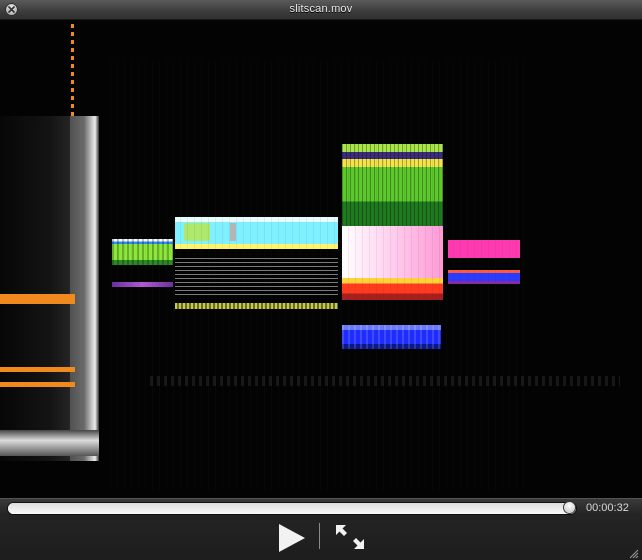  I want to click on play-button, so click(292, 538).